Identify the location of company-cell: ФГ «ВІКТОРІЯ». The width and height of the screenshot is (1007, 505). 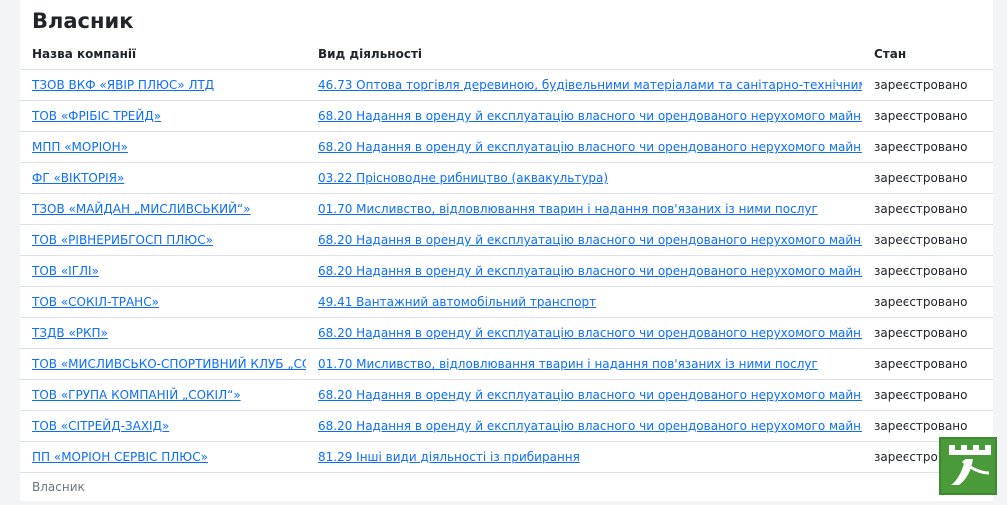
(163, 178).